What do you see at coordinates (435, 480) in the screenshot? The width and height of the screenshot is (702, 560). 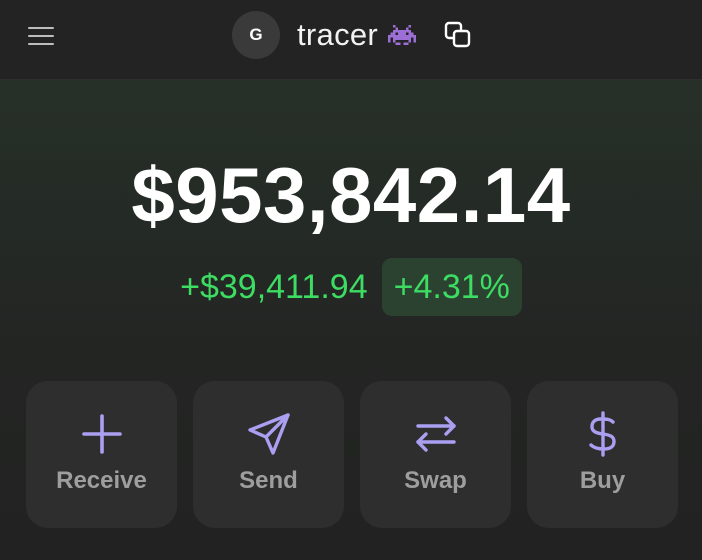 I see `swap-label: Swap` at bounding box center [435, 480].